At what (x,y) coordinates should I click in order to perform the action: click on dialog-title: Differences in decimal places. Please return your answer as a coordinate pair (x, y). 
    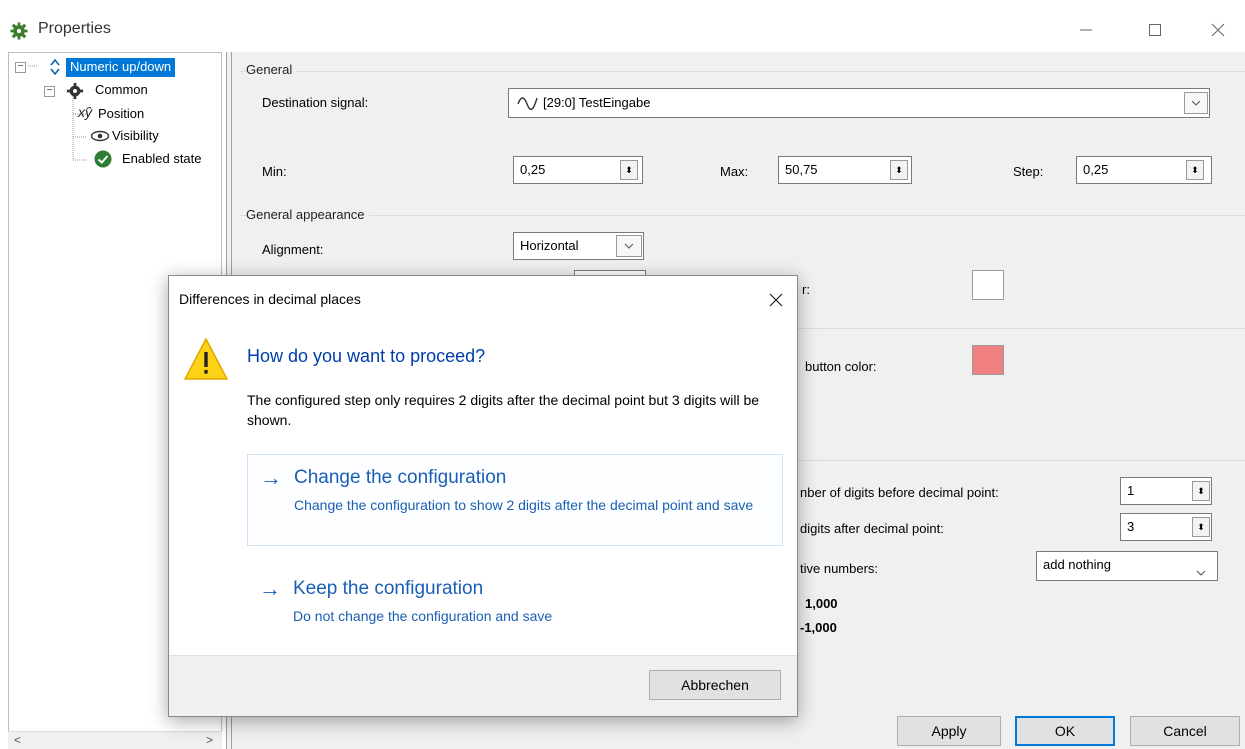
    Looking at the image, I should click on (270, 299).